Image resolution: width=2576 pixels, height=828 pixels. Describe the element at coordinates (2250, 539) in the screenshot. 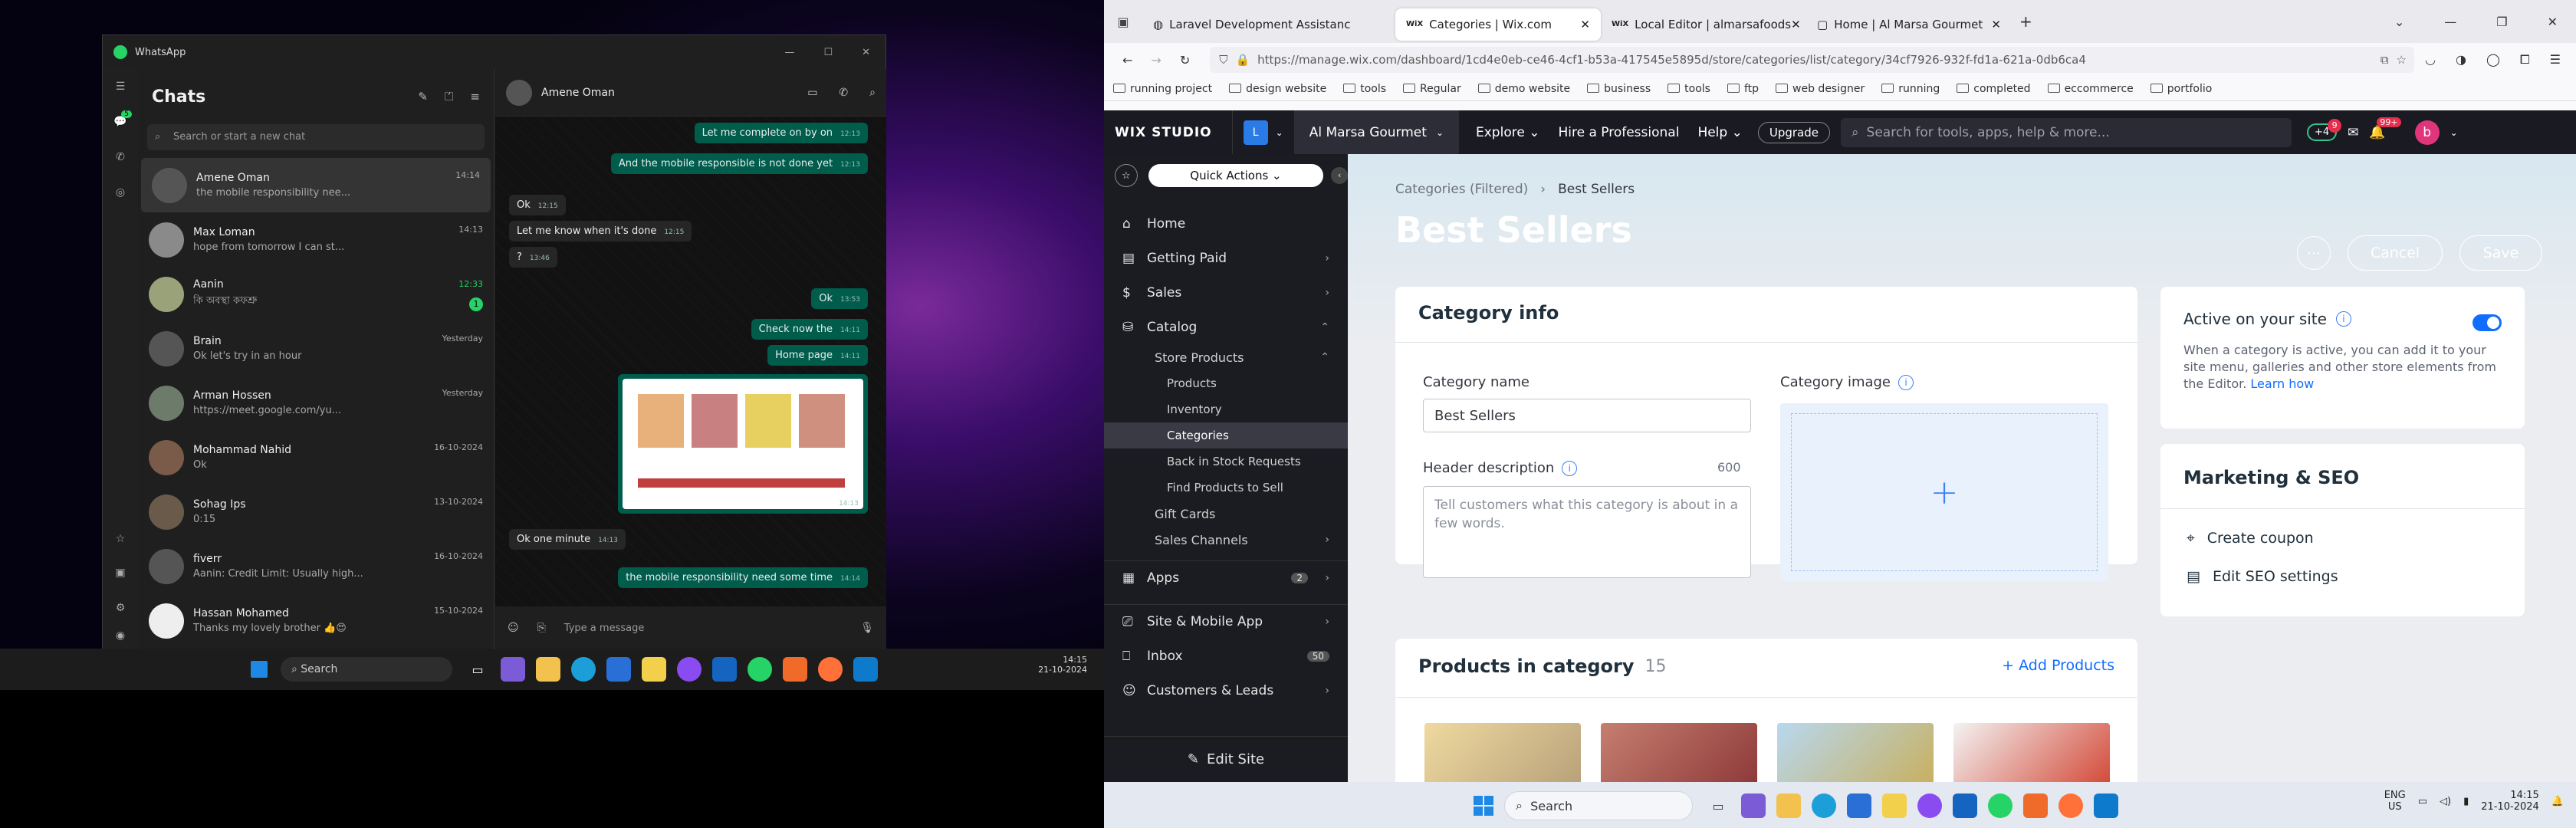

I see `create-coupon-link: ⌖ Create coupon` at that location.